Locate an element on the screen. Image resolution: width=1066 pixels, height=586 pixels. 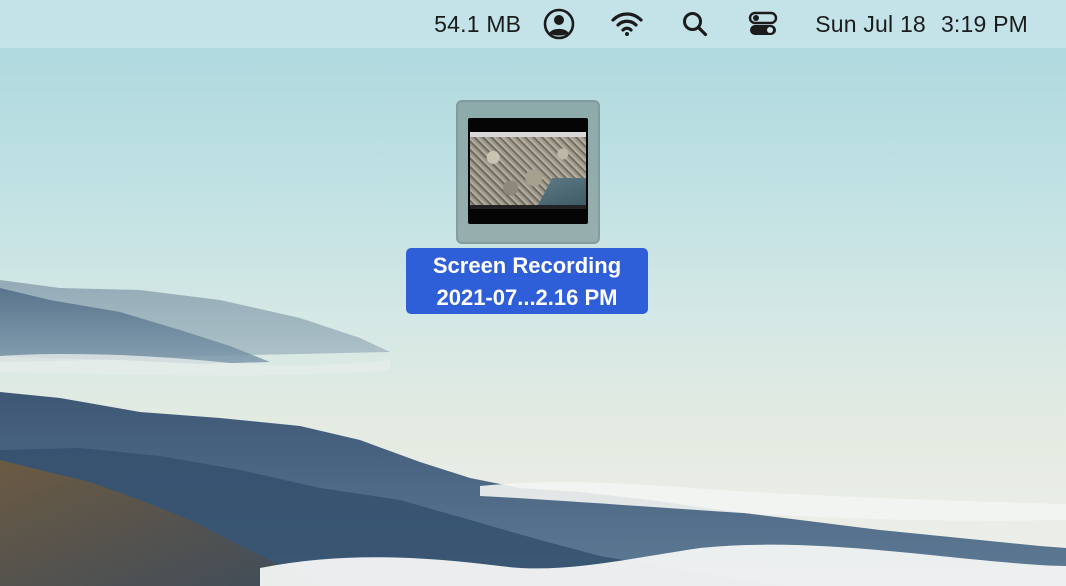
menubar-date: Sun Jul 18 is located at coordinates (870, 24).